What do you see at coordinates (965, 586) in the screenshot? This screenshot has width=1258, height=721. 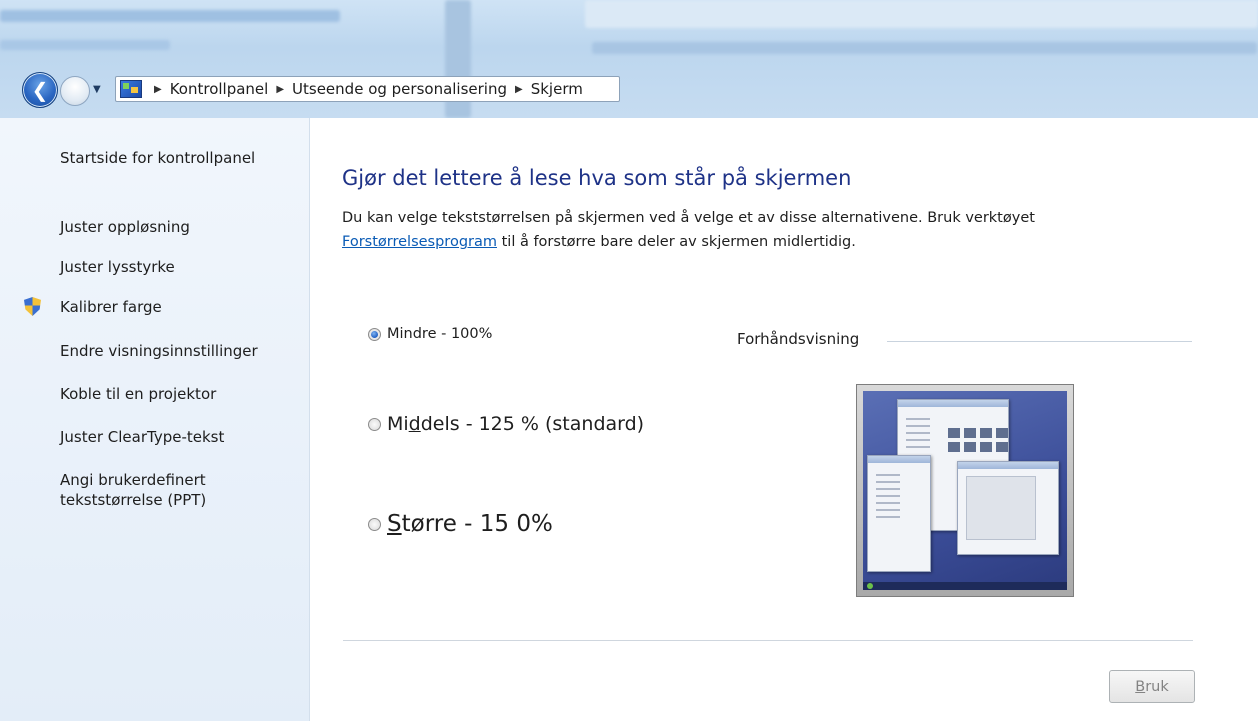 I see `preview-taskbar` at bounding box center [965, 586].